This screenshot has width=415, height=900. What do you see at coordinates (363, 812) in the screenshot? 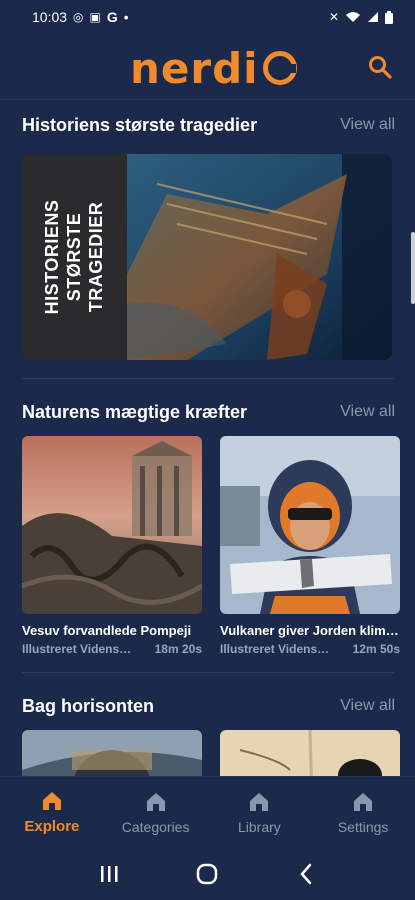
I see `nav-settings: Settings` at bounding box center [363, 812].